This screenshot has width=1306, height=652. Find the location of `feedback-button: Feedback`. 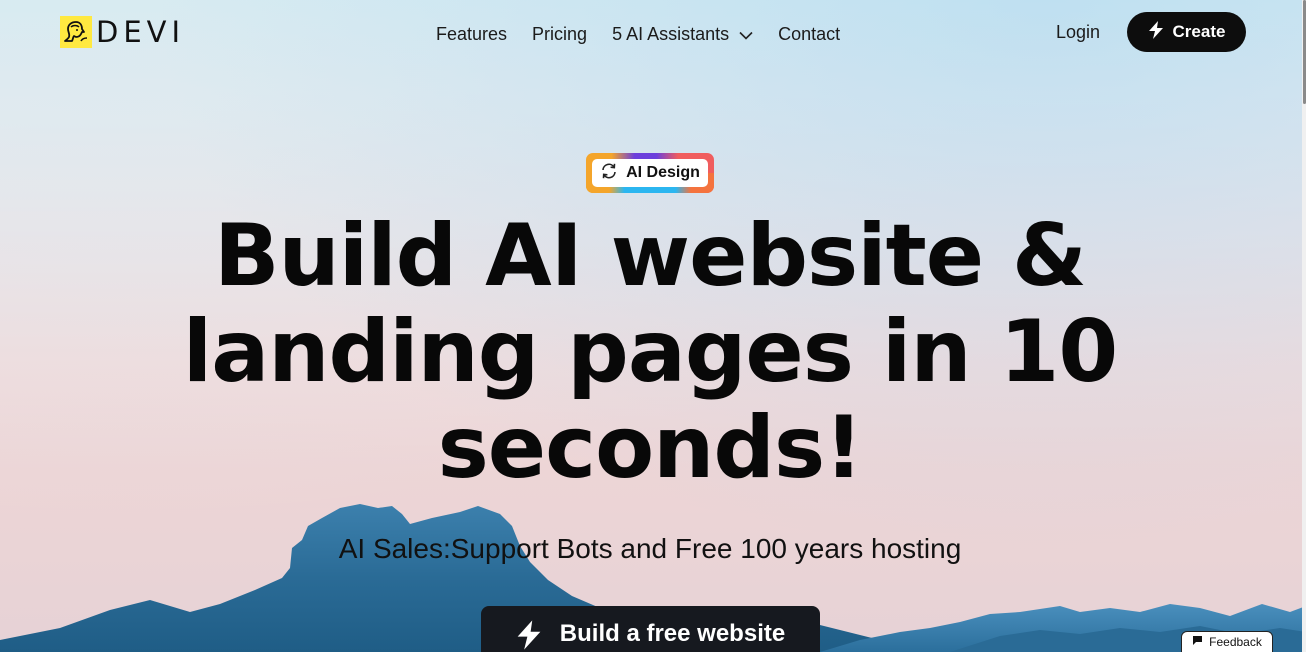

feedback-button: Feedback is located at coordinates (1227, 641).